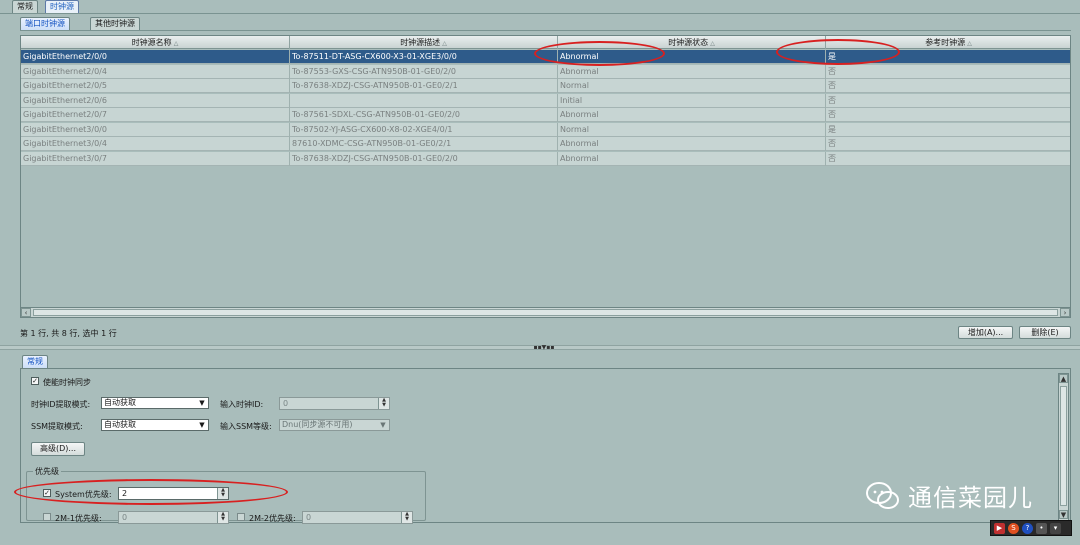  Describe the element at coordinates (1063, 514) in the screenshot. I see `scroll-down-icon: ▼` at that location.